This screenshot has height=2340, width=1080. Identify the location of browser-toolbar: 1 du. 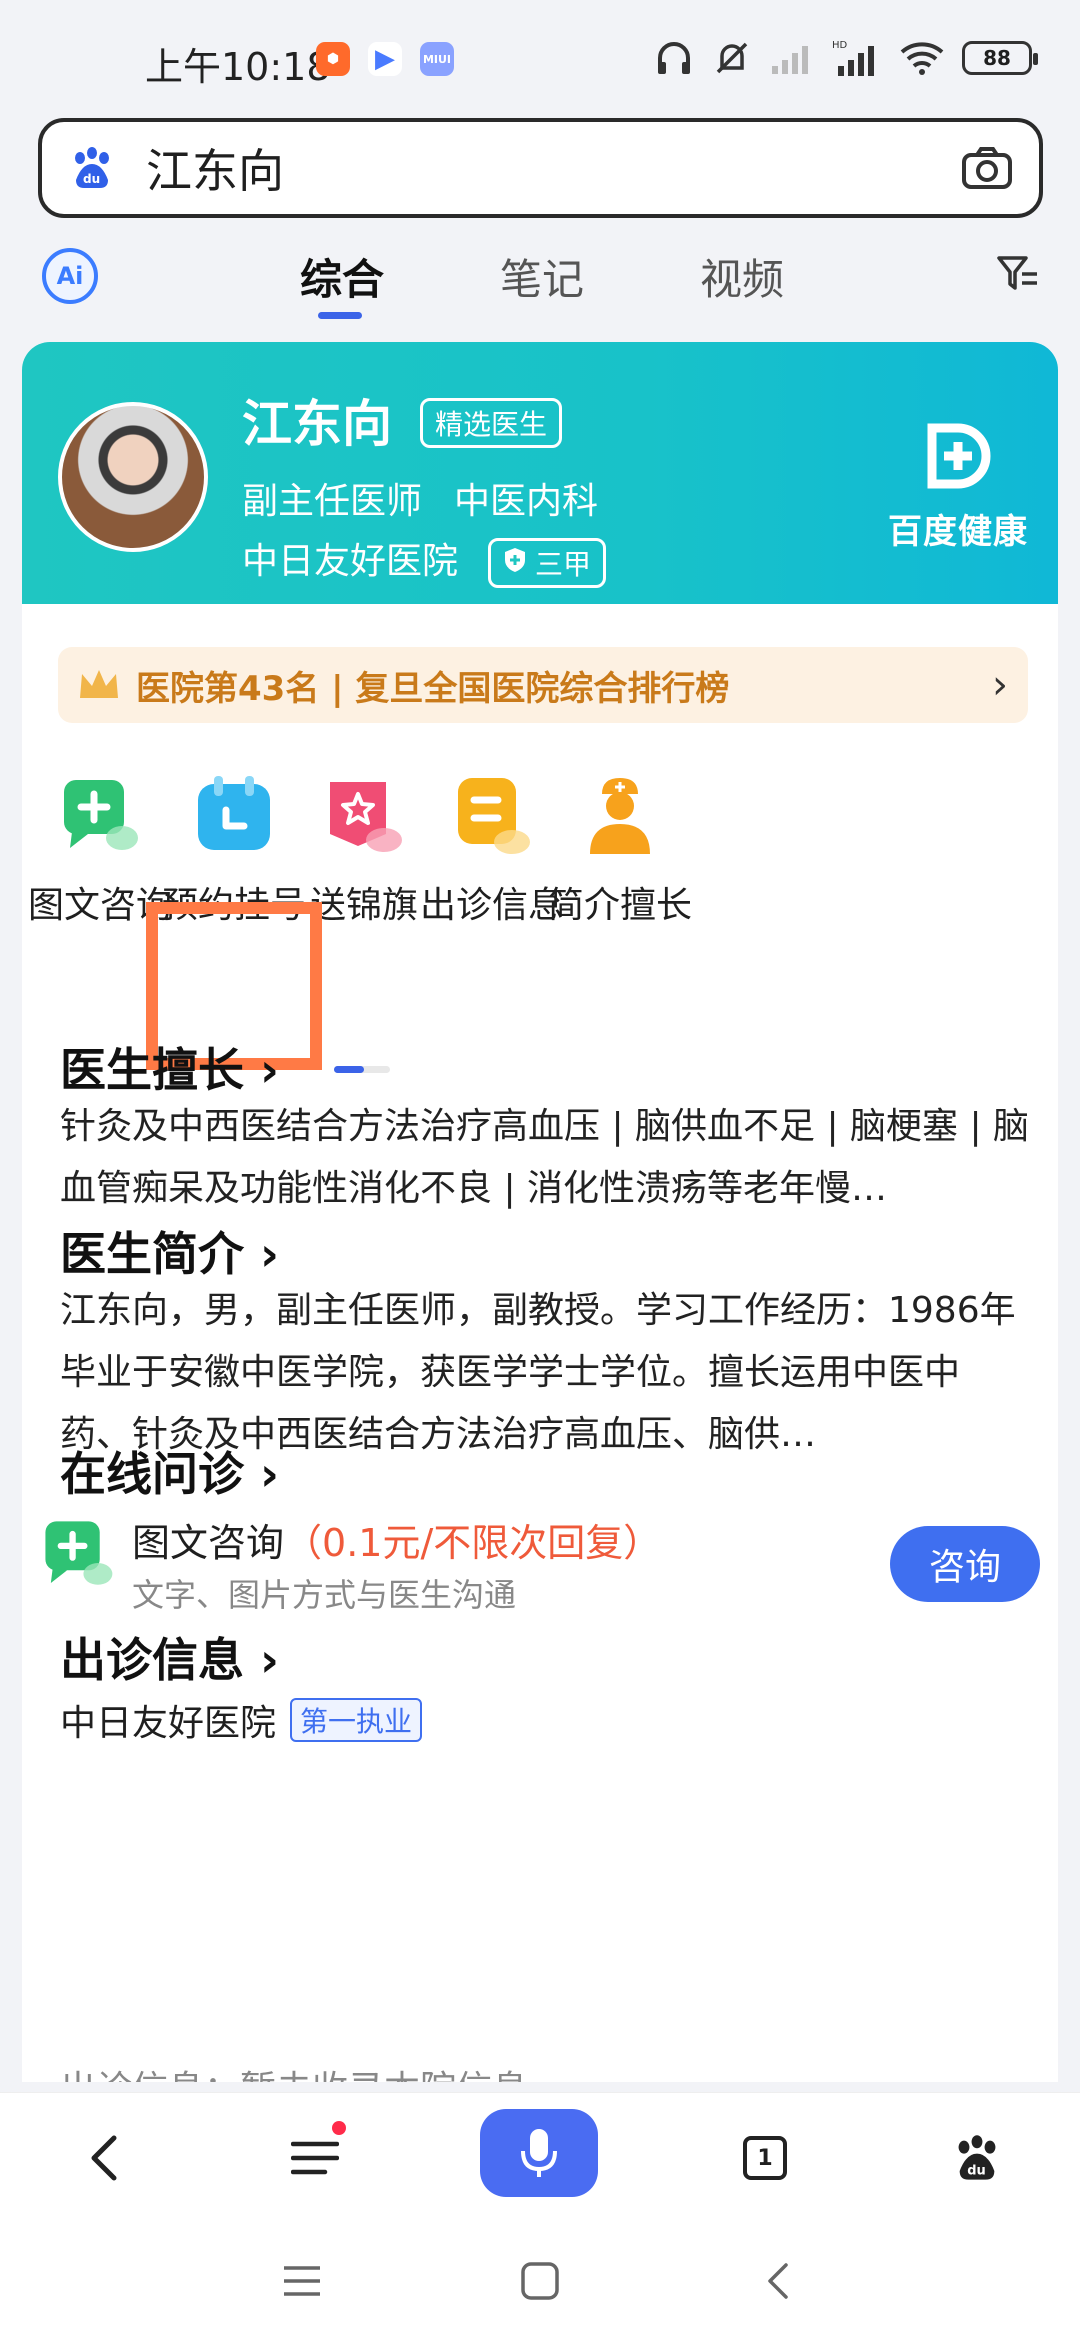
(540, 2154).